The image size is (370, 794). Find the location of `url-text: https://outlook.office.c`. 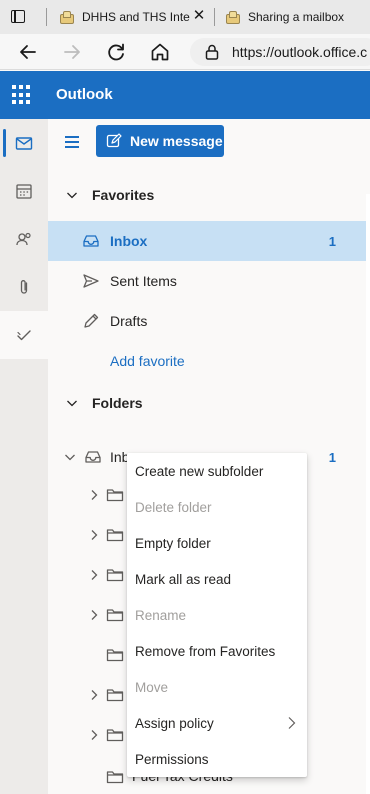

url-text: https://outlook.office.c is located at coordinates (300, 52).